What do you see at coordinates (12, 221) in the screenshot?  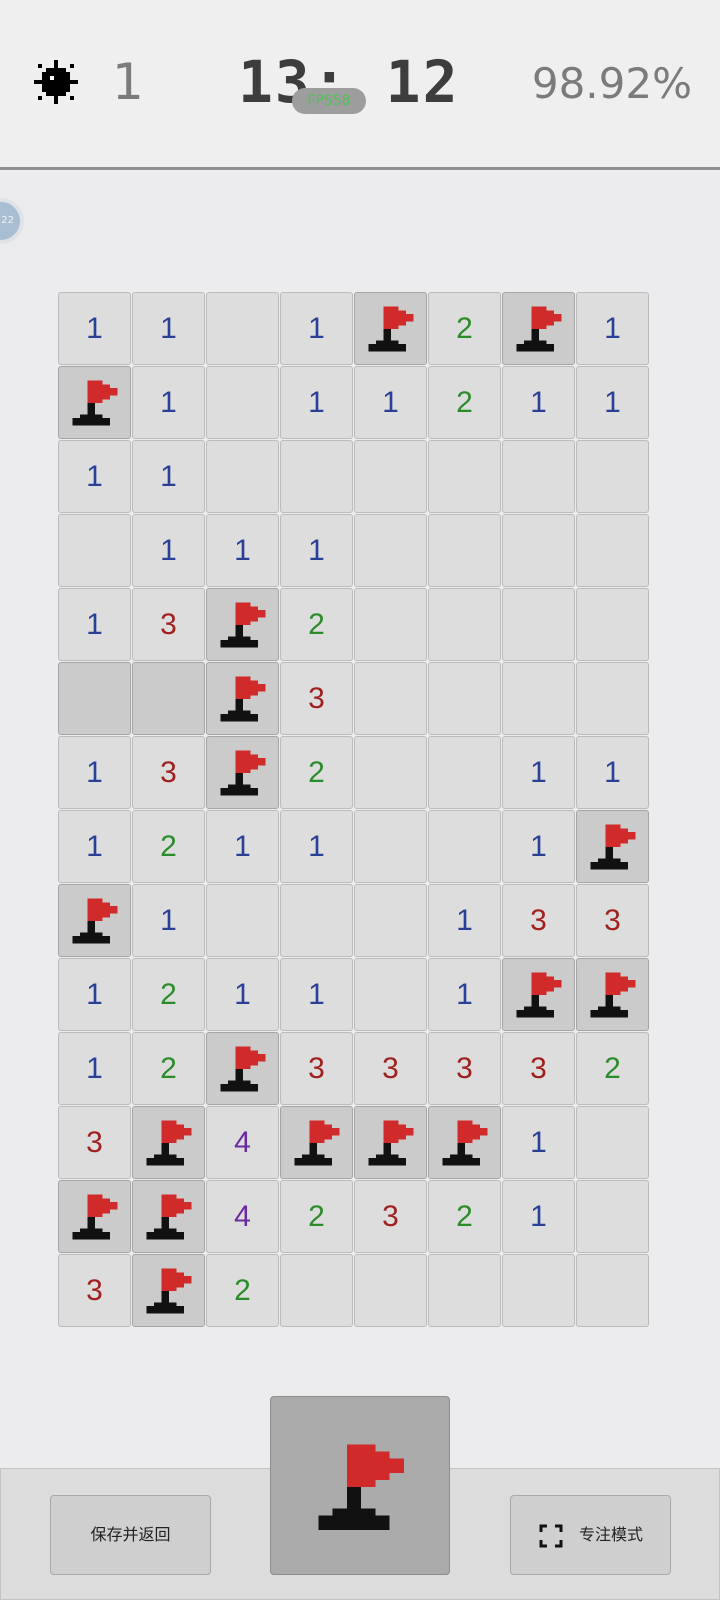 I see `floating-bubble: 22` at bounding box center [12, 221].